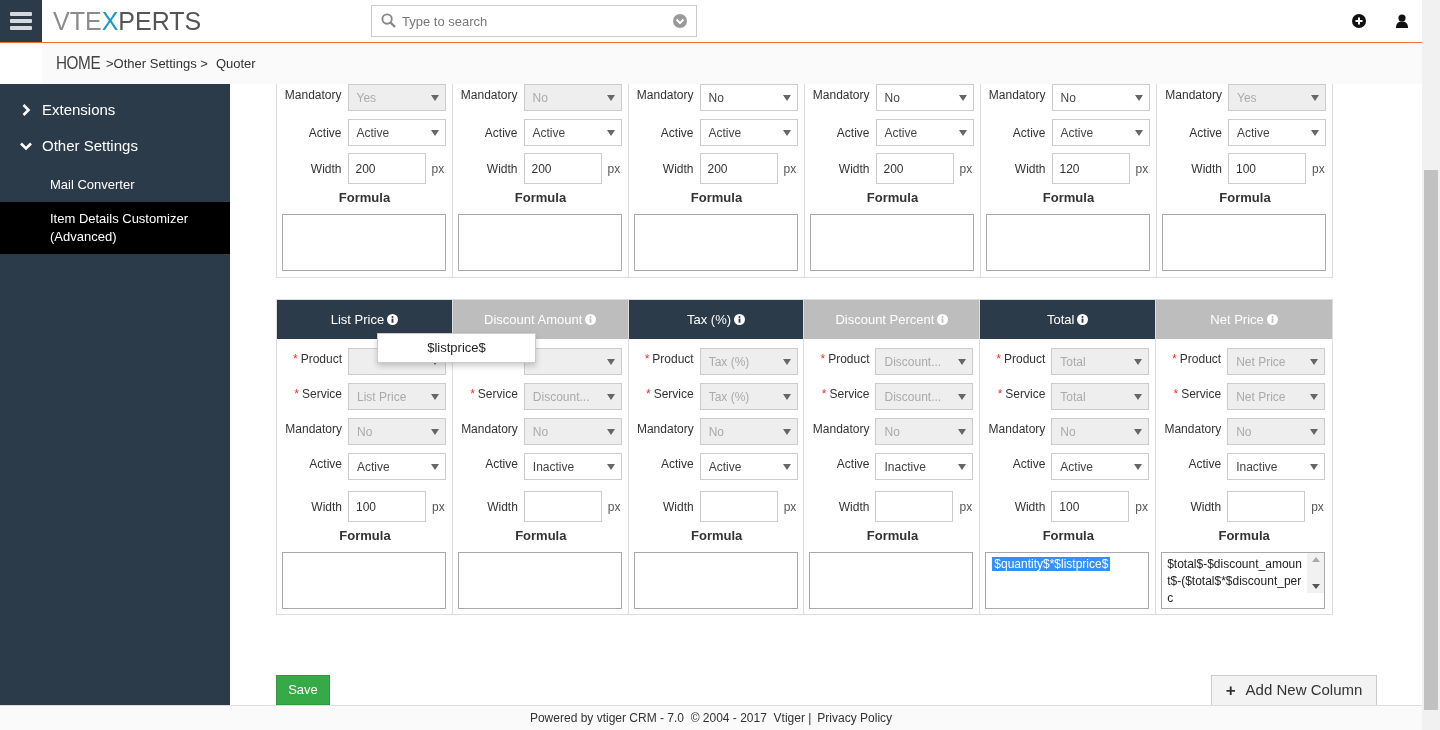 This screenshot has width=1440, height=730. I want to click on footer-text: Powered by vtiger CRM - 7.0 © 2004 - 2017 Vtiger |, so click(670, 718).